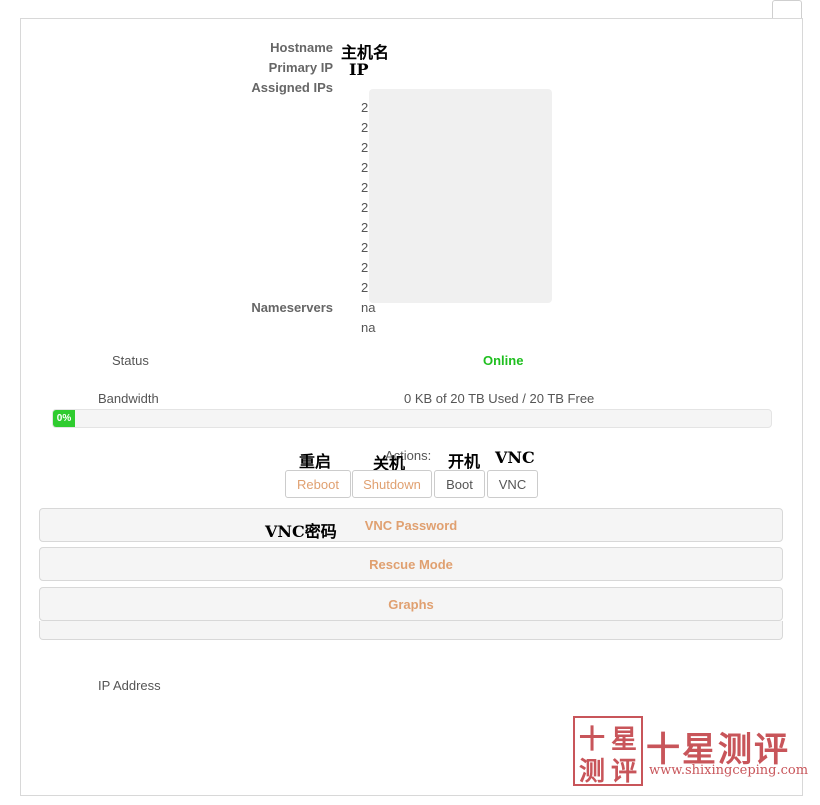 This screenshot has width=820, height=805. I want to click on vnc-button: VNC, so click(512, 484).